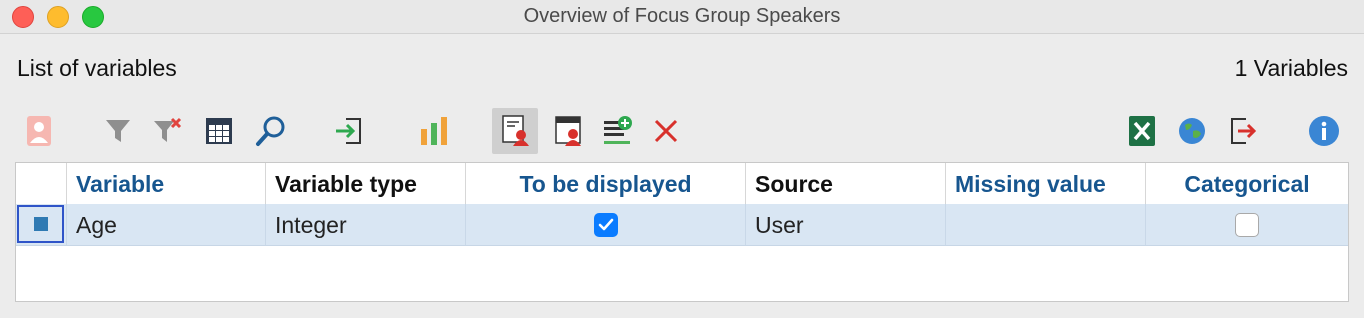  I want to click on export-button, so click(1243, 131).